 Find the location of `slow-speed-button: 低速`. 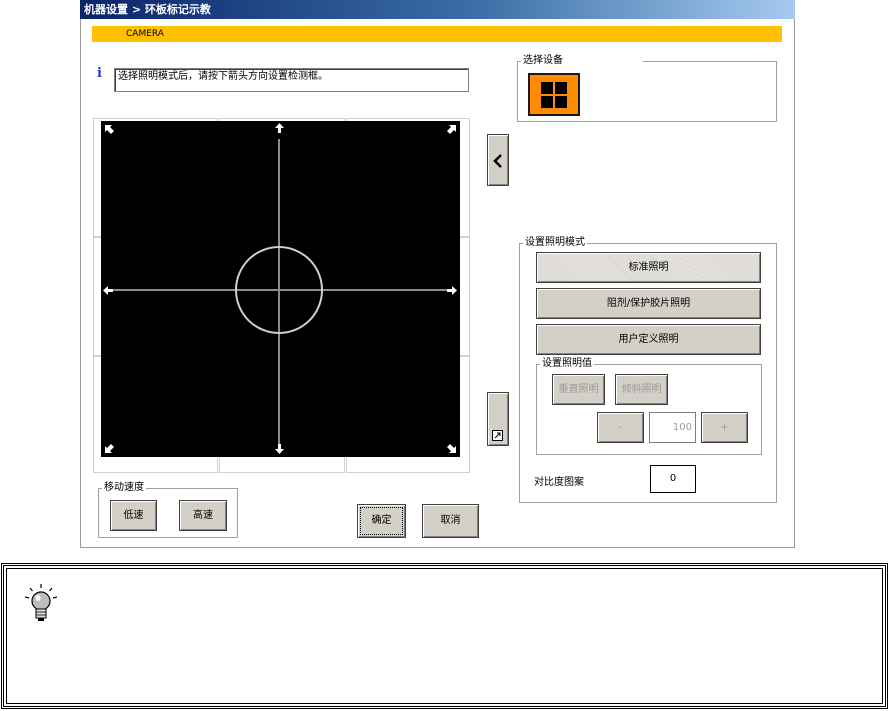

slow-speed-button: 低速 is located at coordinates (133, 515).